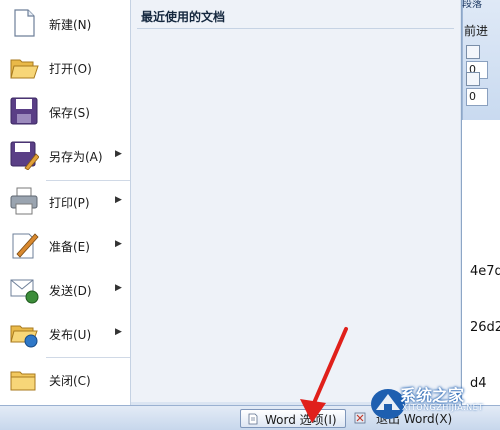 The height and width of the screenshot is (430, 500). What do you see at coordinates (24, 155) in the screenshot?
I see `save-as-icon` at bounding box center [24, 155].